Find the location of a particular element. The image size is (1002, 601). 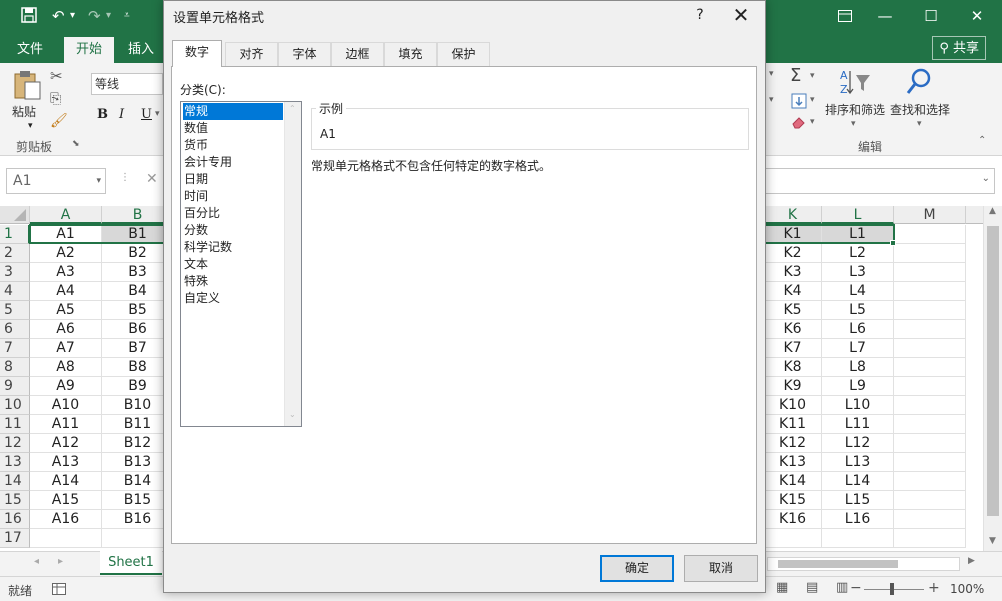

grid-cell: A4 is located at coordinates (66, 291).